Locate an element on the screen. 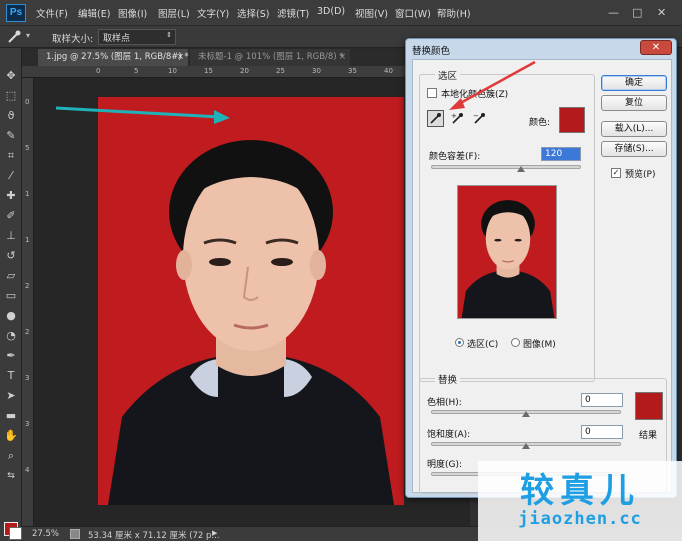 The width and height of the screenshot is (682, 541). zoom-icon: ⌕ is located at coordinates (11, 456).